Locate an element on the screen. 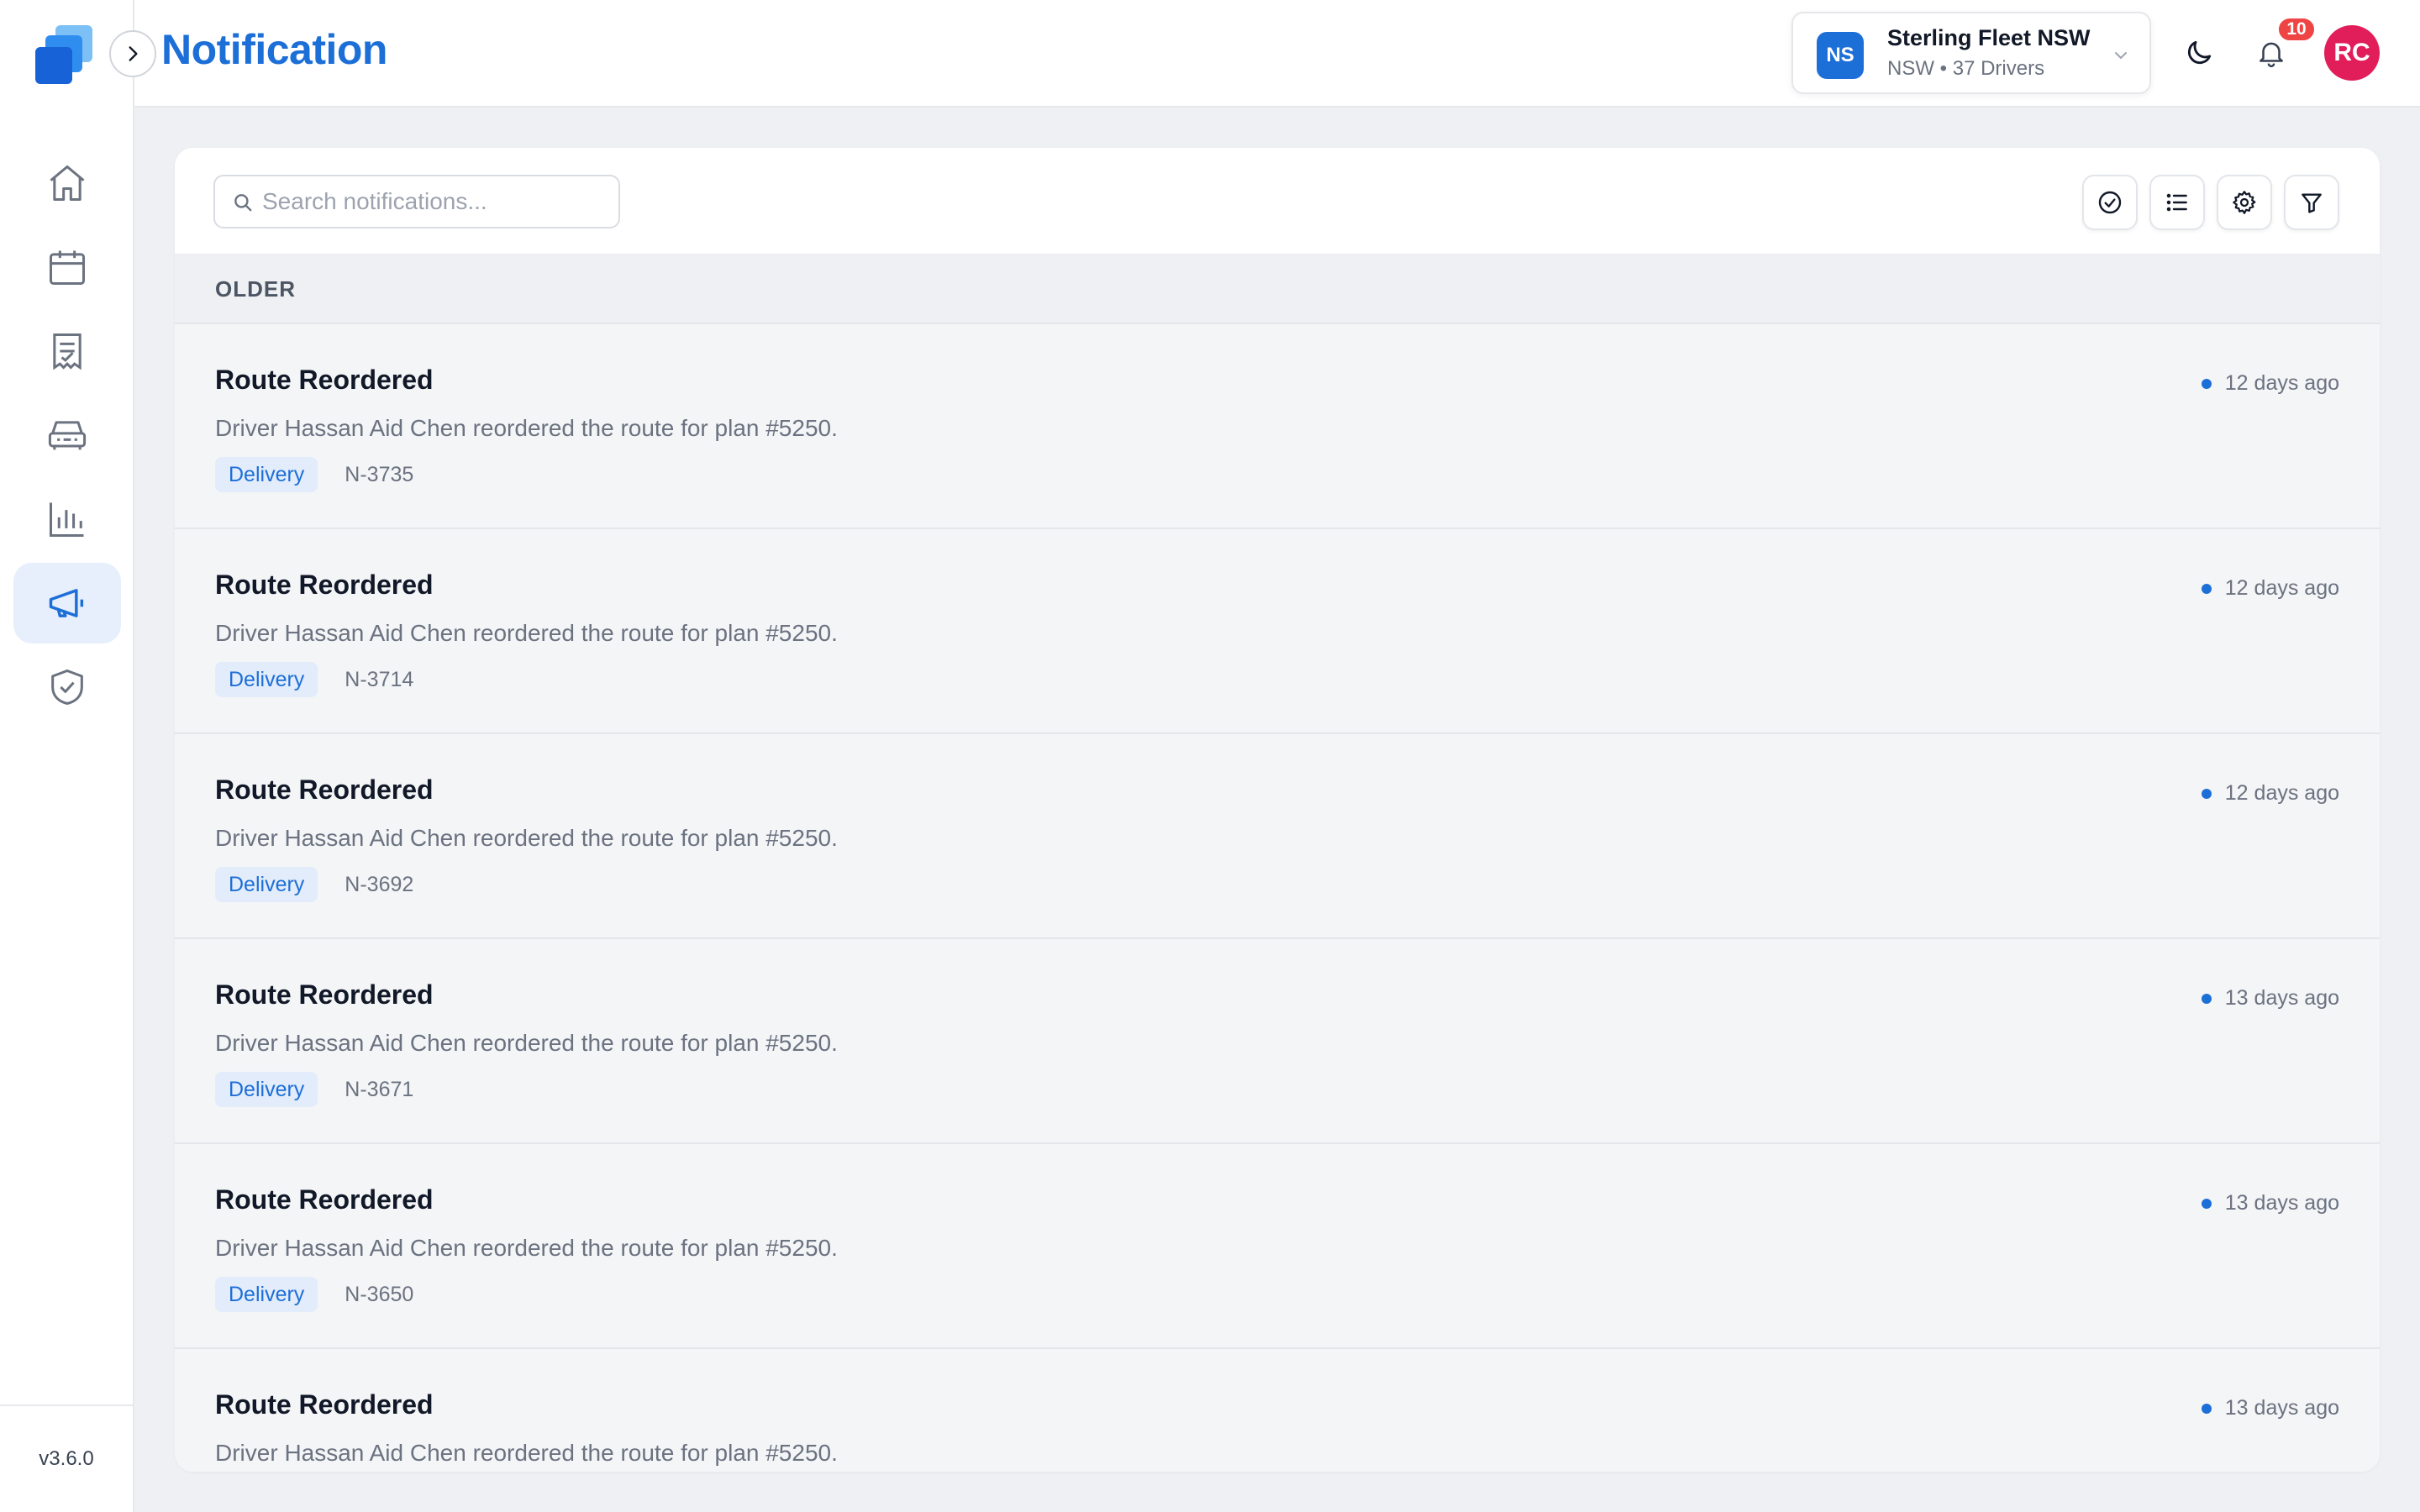  list-view-button is located at coordinates (2177, 202).